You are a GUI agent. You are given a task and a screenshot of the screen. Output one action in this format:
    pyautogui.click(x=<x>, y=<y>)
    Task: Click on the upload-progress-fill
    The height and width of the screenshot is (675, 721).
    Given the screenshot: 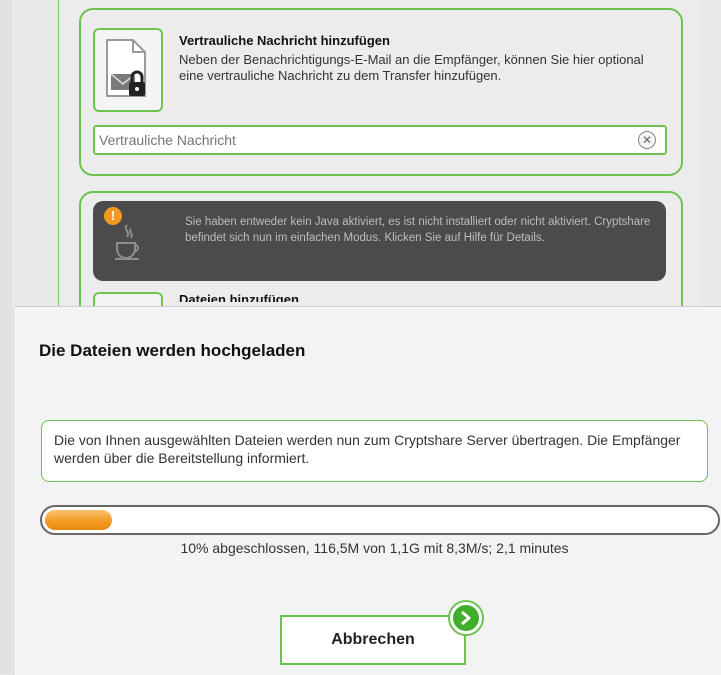 What is the action you would take?
    pyautogui.click(x=78, y=520)
    